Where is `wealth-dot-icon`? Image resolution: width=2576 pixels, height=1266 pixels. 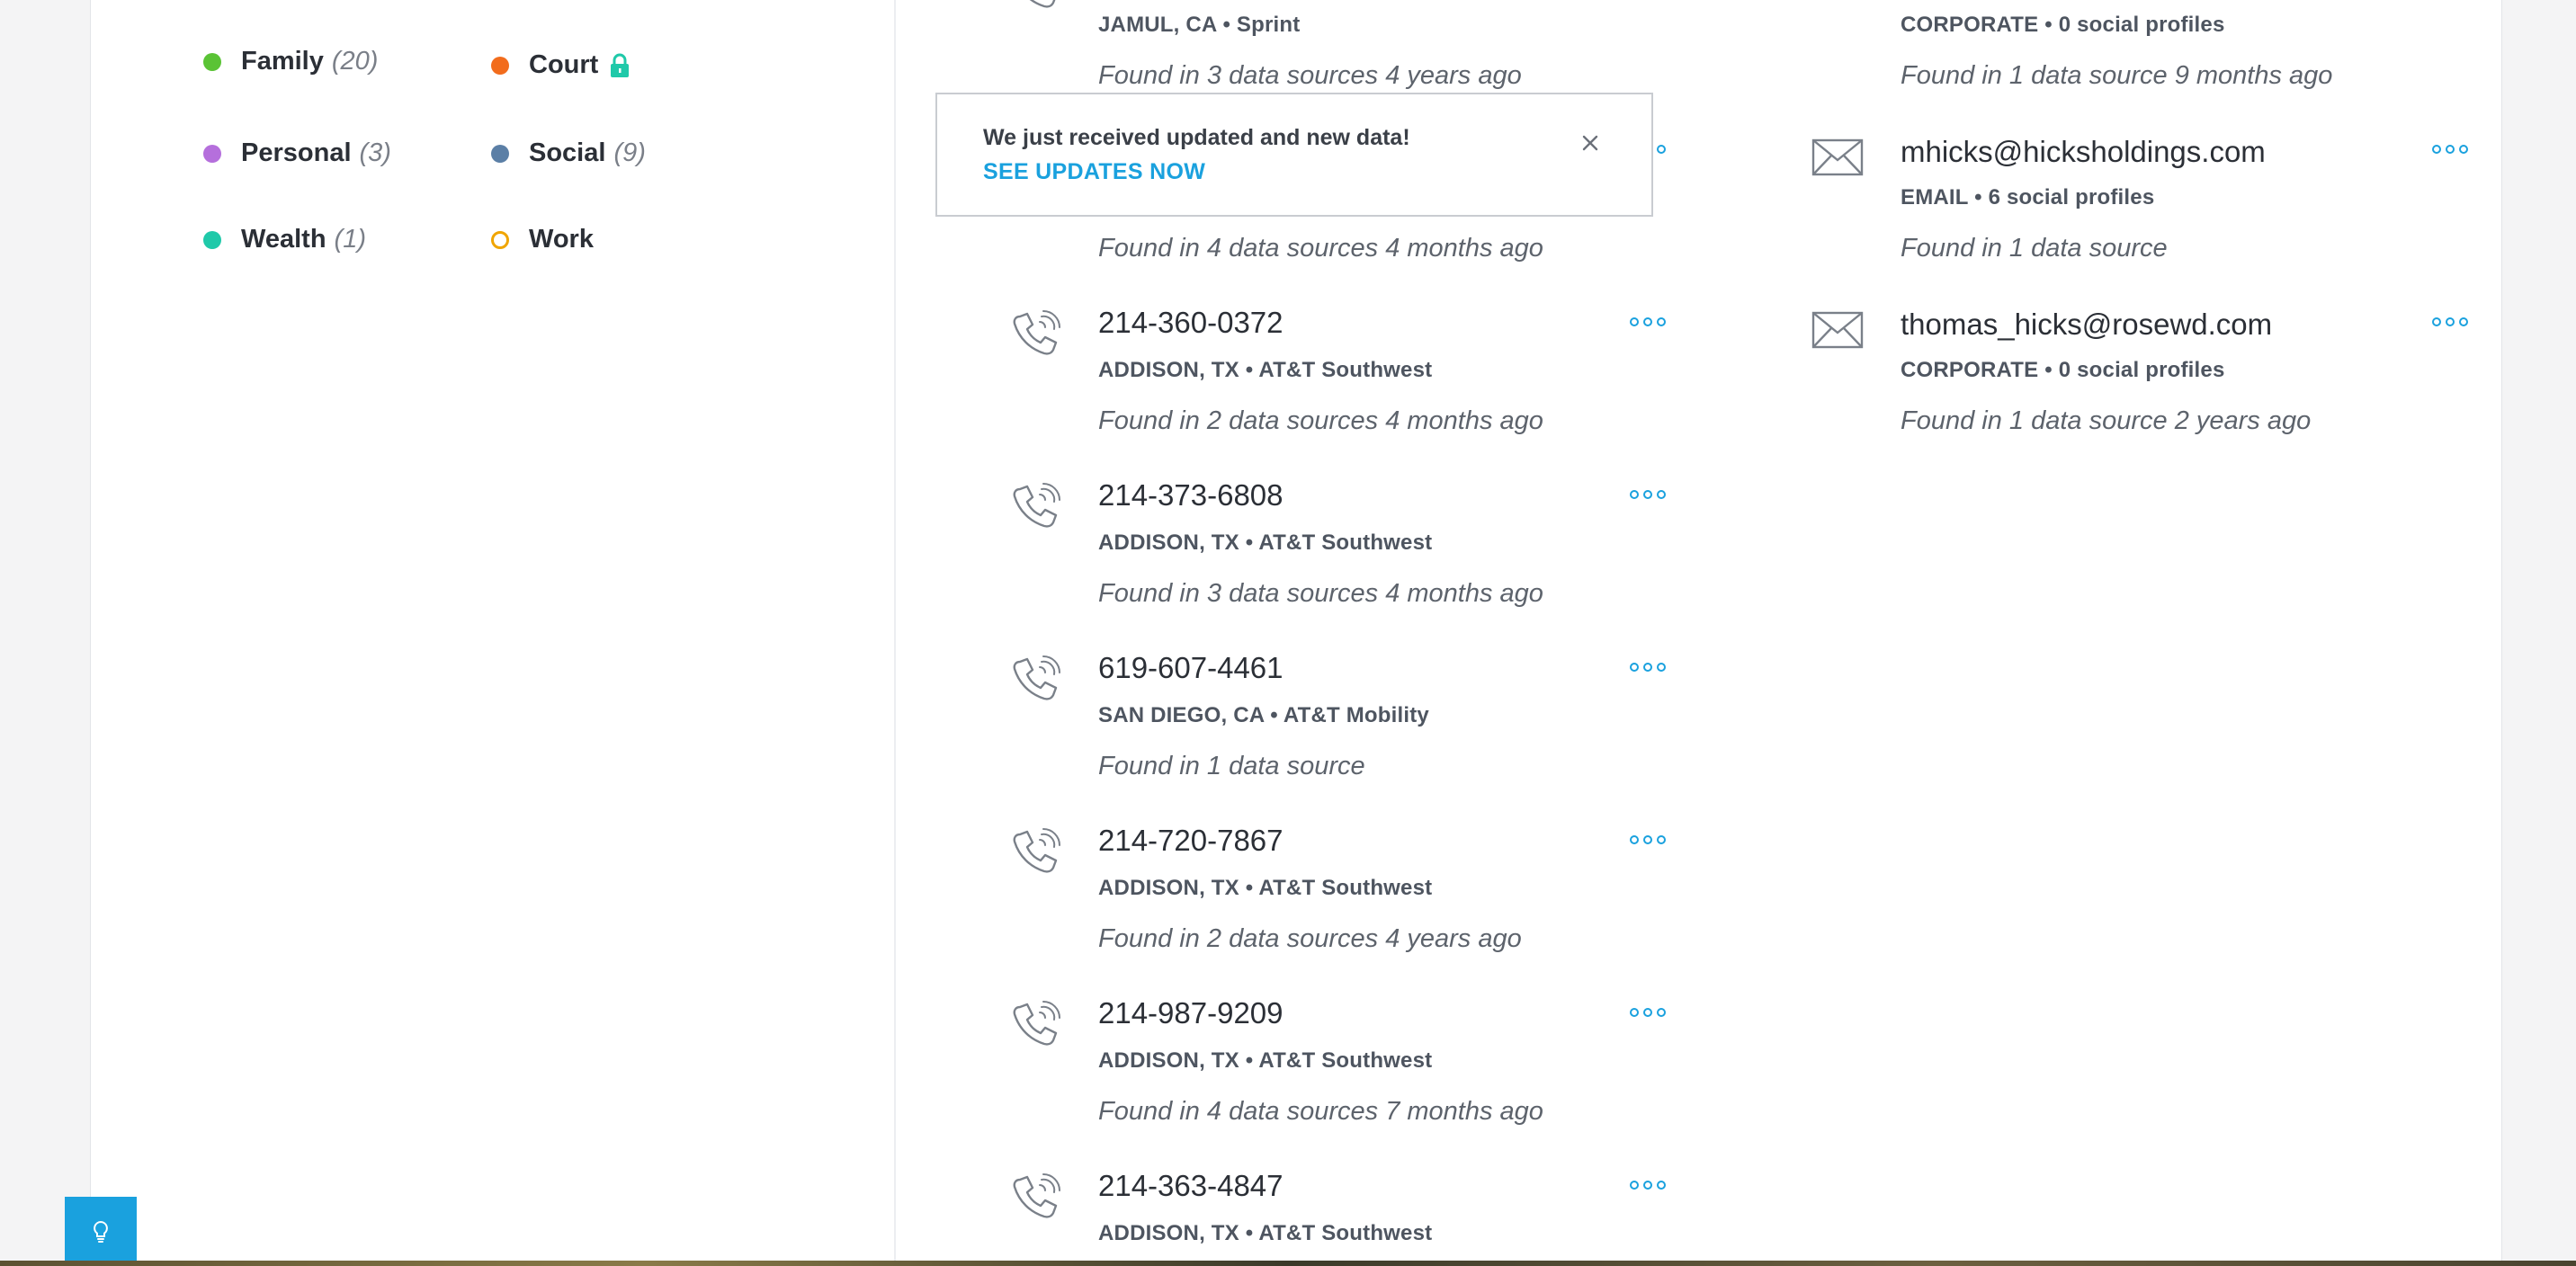 wealth-dot-icon is located at coordinates (212, 239).